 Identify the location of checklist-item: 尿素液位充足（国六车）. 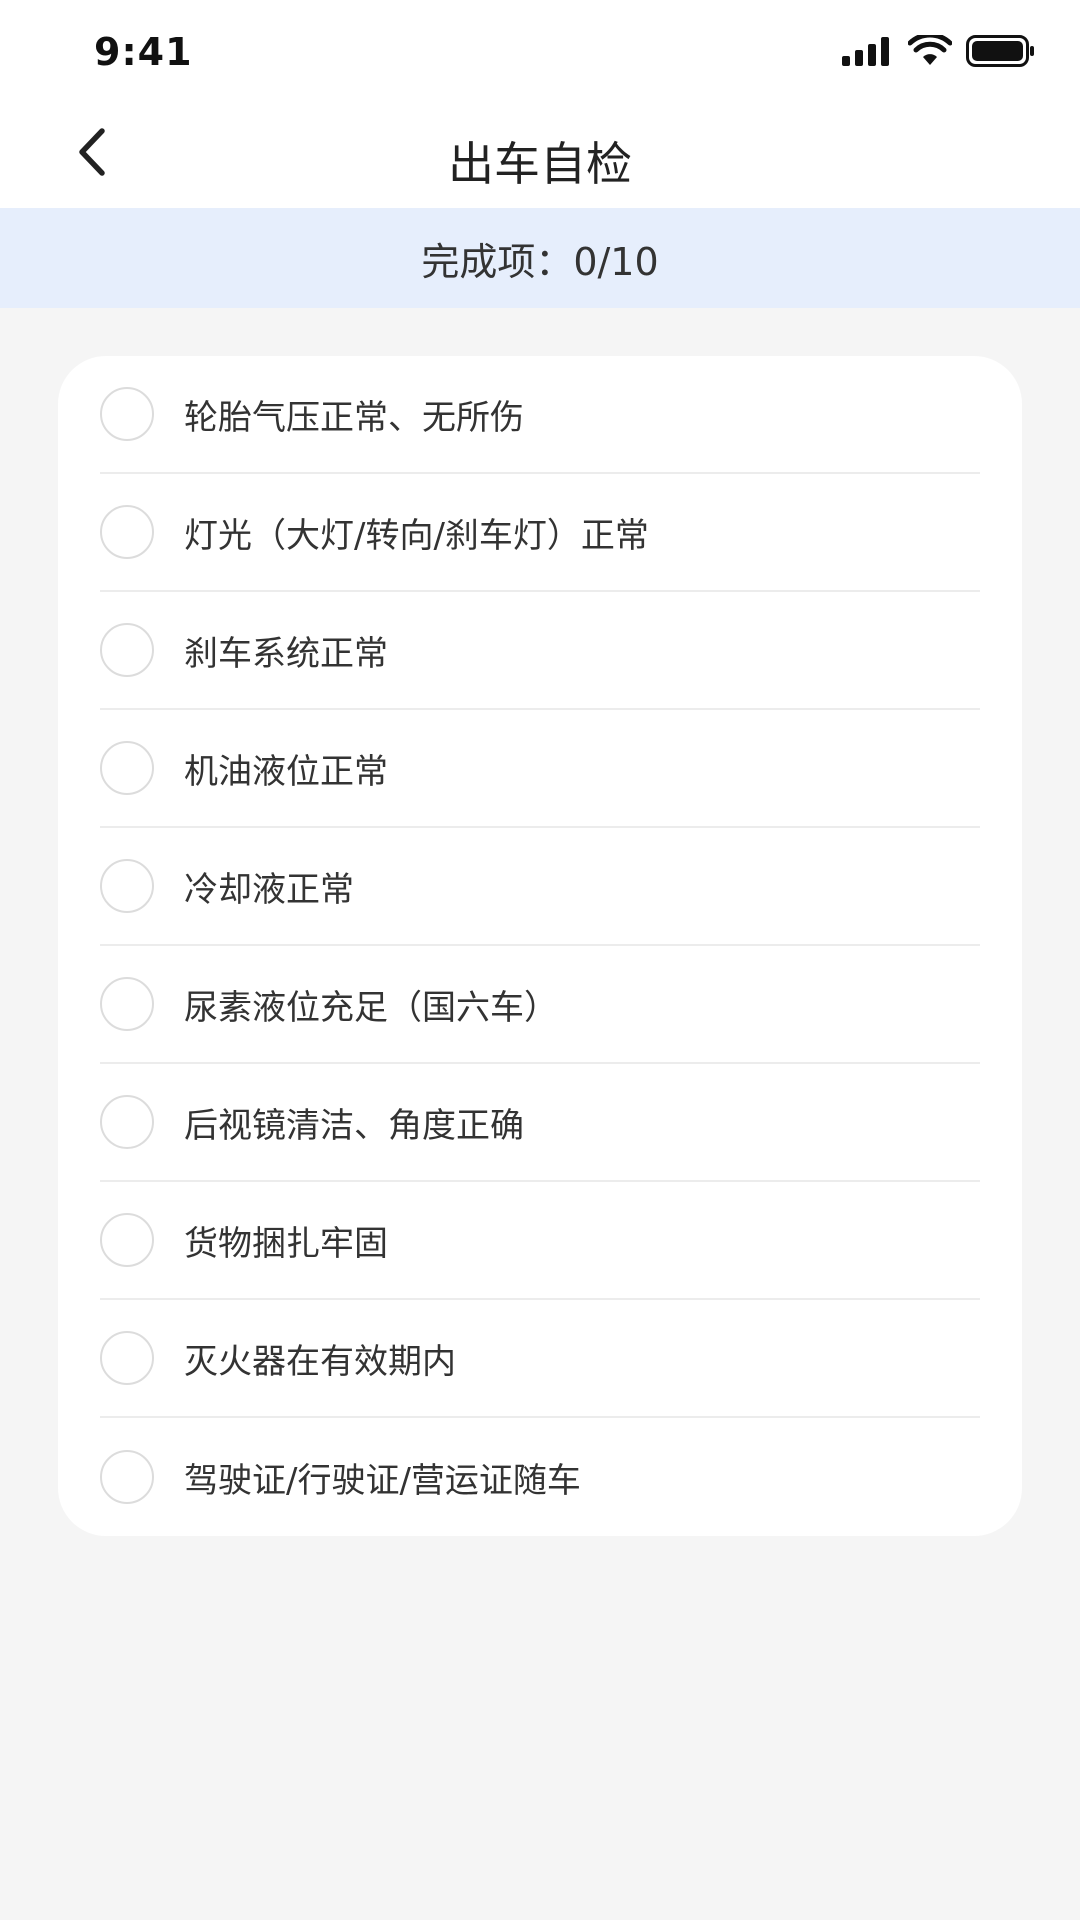
(540, 1005).